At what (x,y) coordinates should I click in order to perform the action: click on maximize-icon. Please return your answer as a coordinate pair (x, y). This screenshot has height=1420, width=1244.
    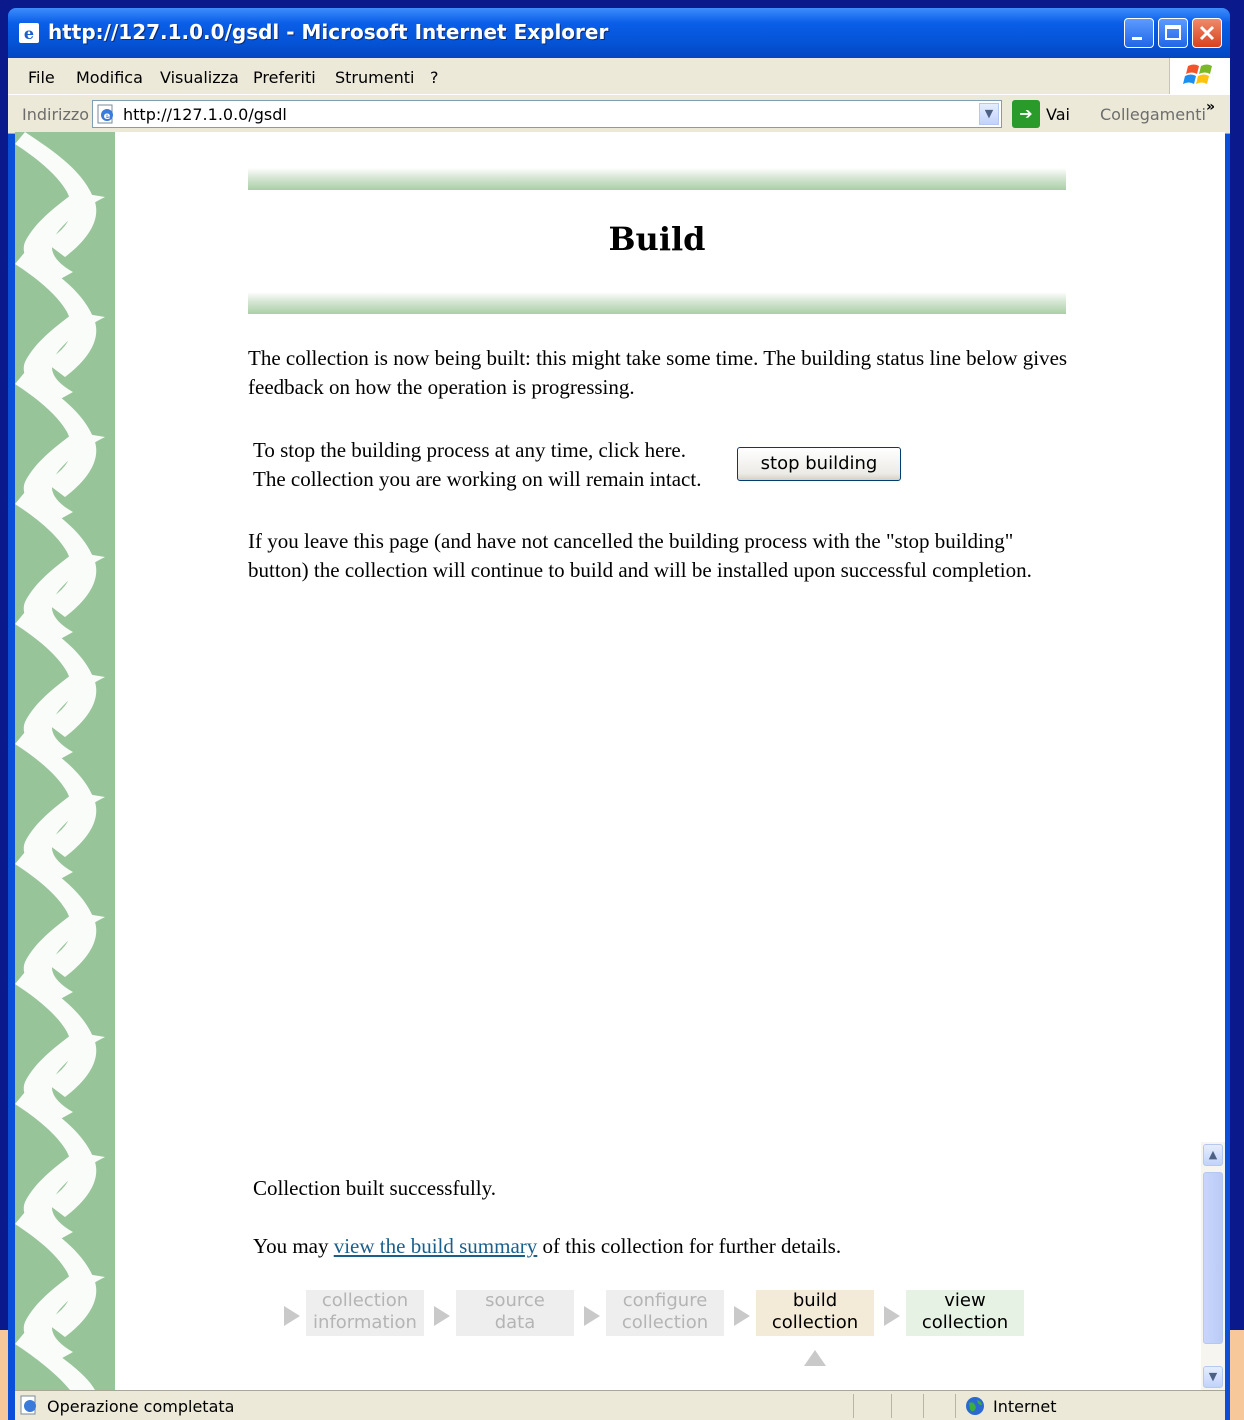
    Looking at the image, I should click on (1173, 32).